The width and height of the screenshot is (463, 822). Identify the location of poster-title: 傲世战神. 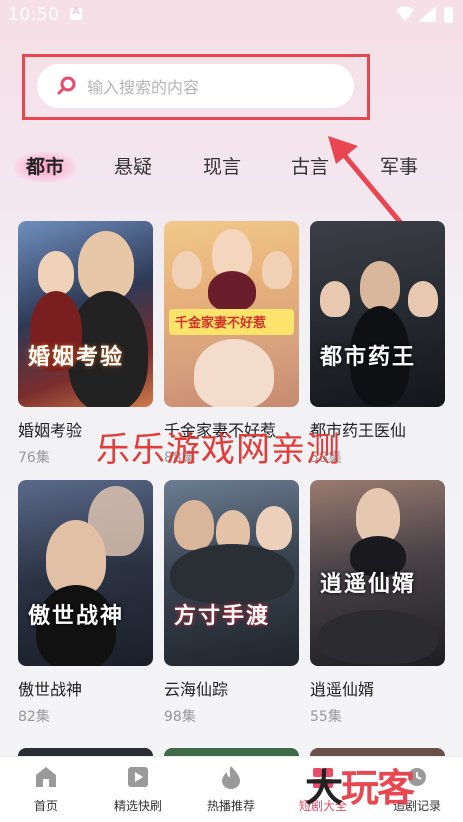
(76, 616).